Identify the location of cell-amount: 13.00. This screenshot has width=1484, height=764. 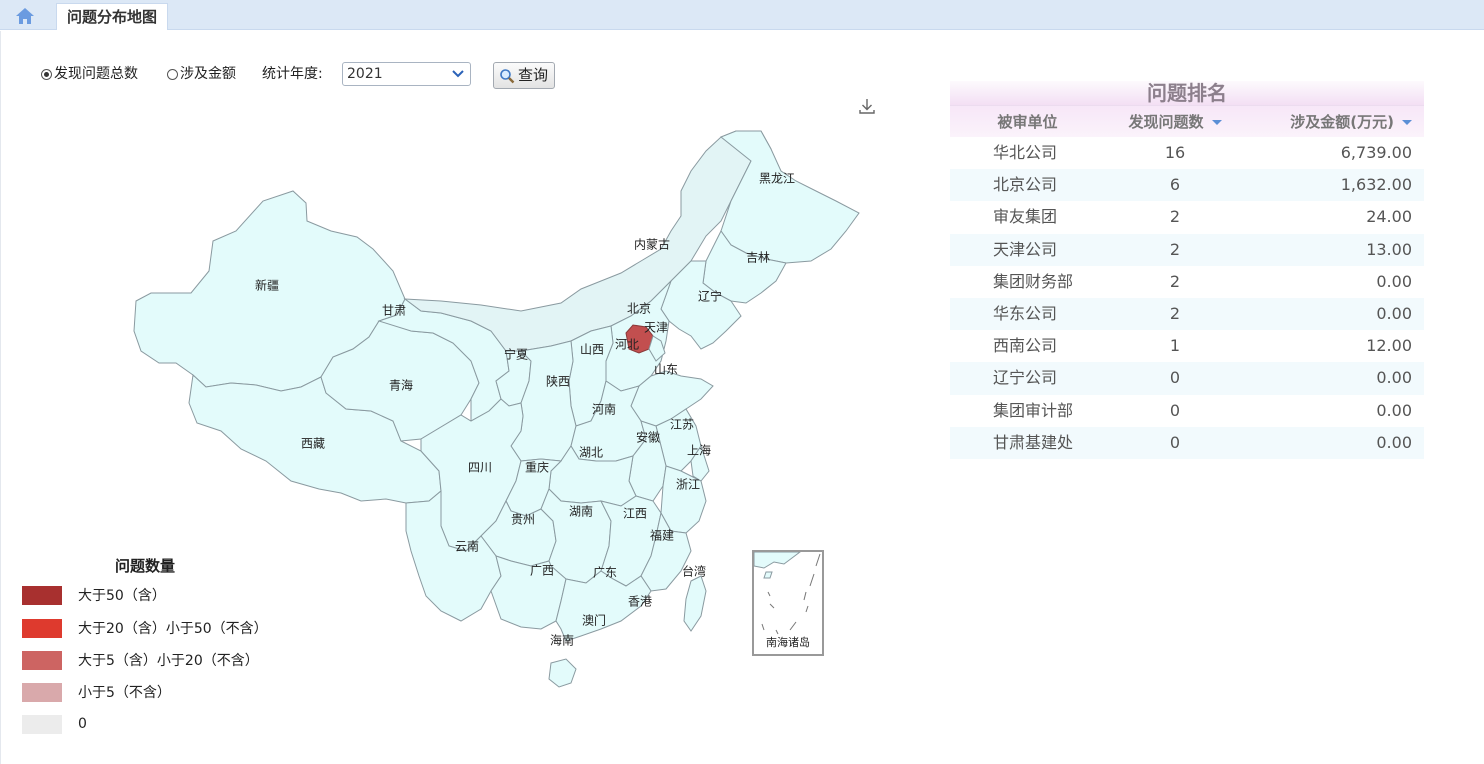
(1389, 249).